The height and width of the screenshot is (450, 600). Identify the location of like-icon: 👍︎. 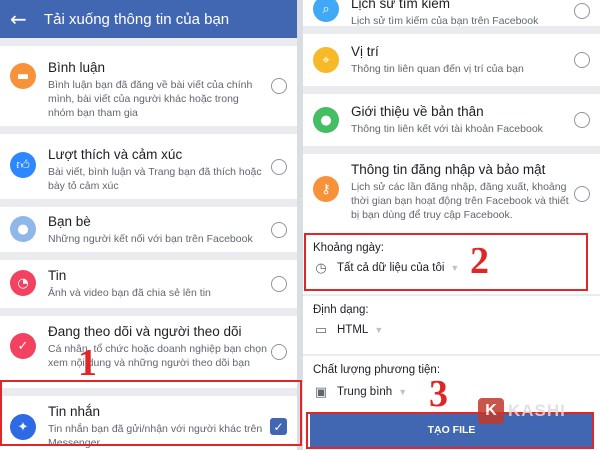
(23, 165).